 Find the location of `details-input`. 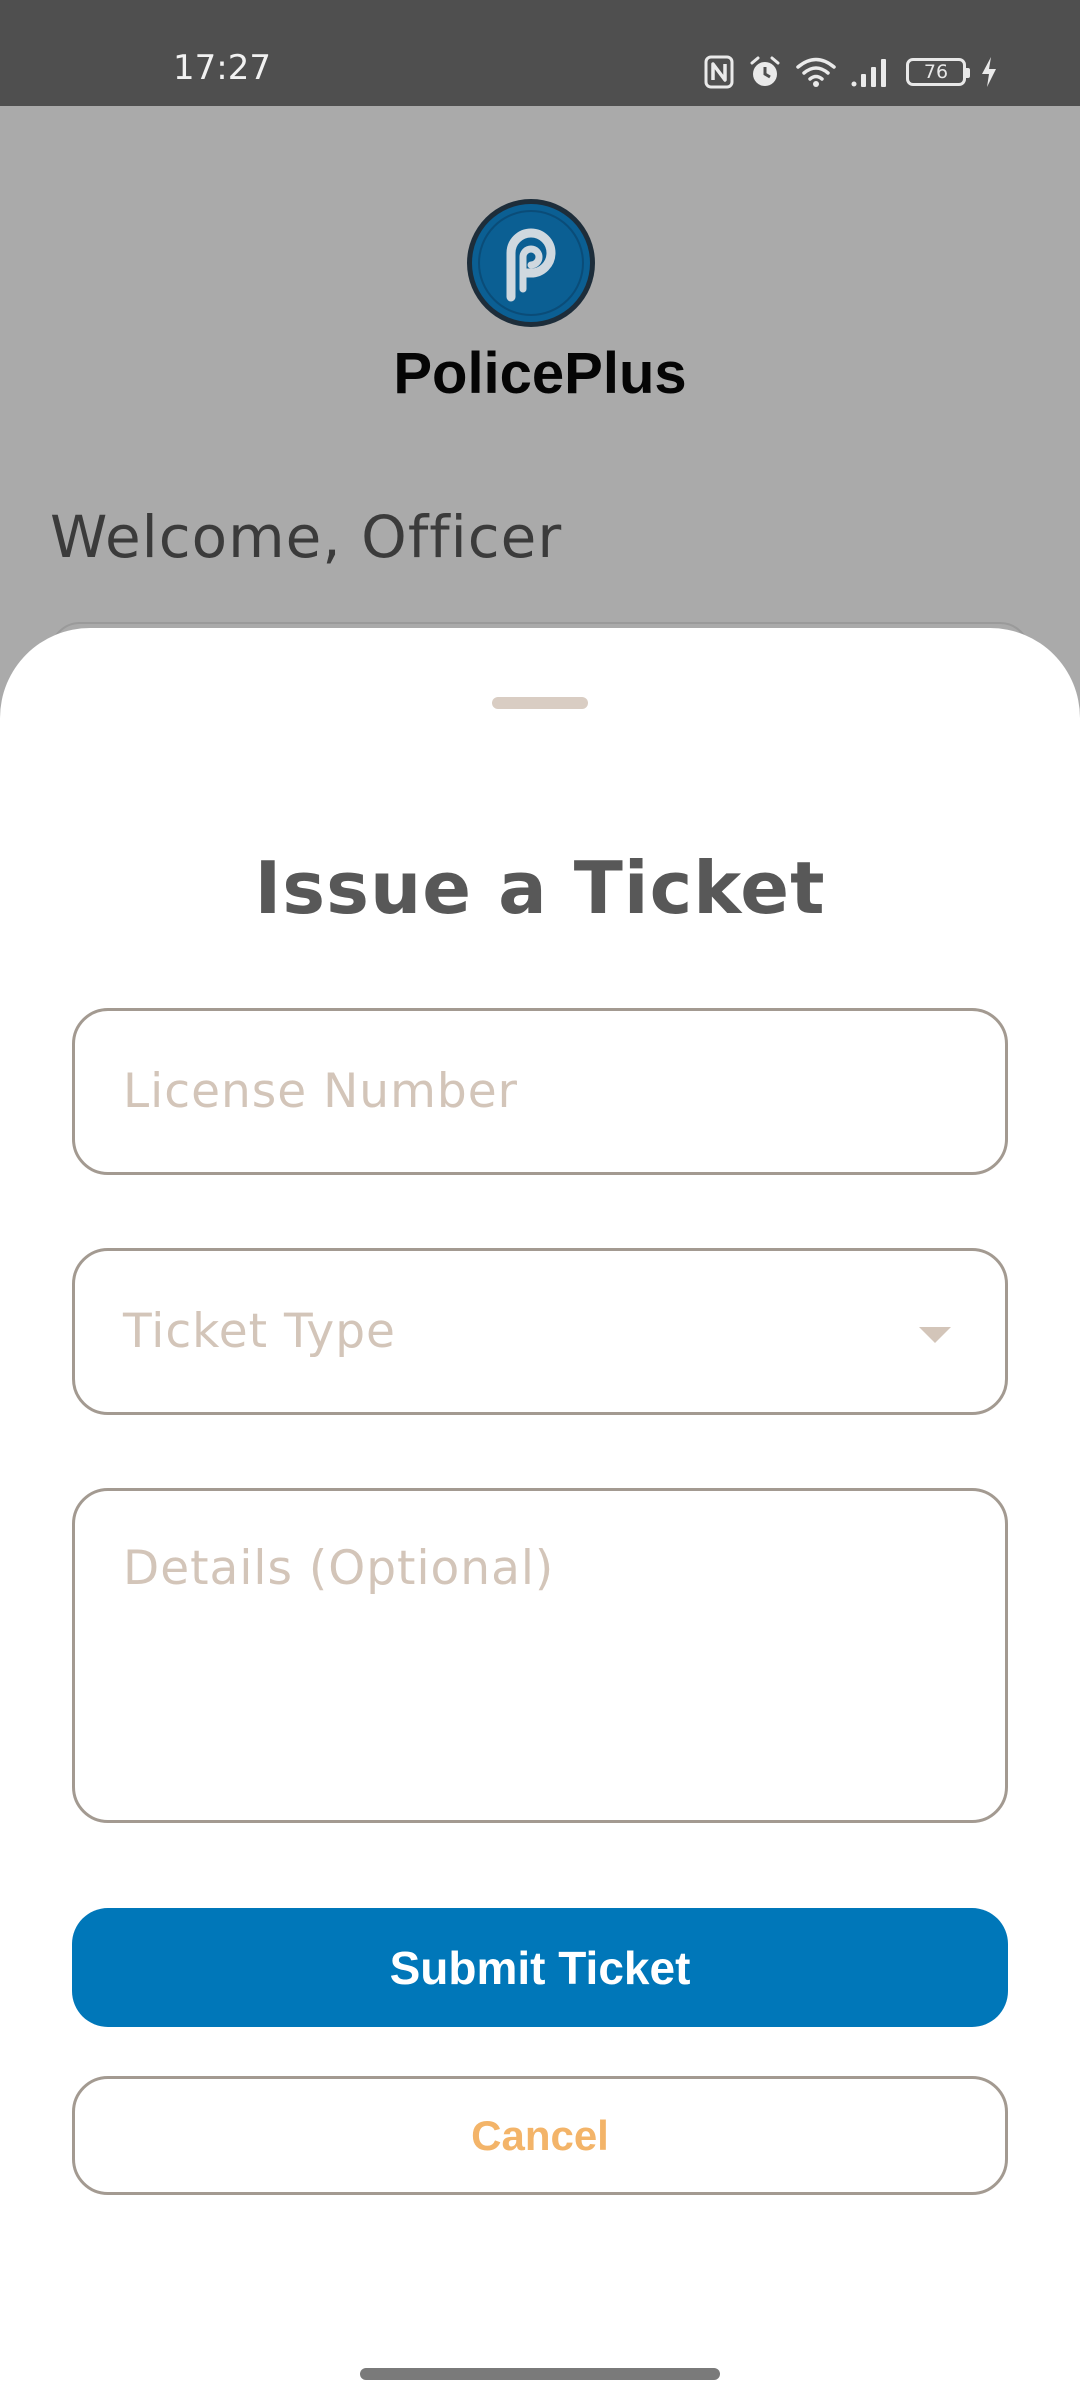

details-input is located at coordinates (540, 1655).